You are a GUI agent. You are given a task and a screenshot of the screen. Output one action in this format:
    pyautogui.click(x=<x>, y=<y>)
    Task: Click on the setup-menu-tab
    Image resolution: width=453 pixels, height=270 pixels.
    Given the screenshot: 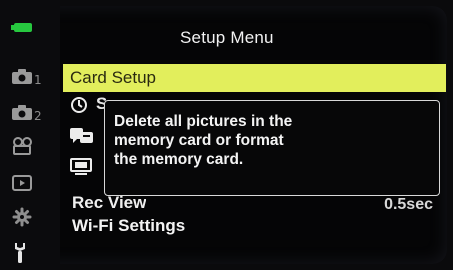 What is the action you would take?
    pyautogui.click(x=30, y=253)
    